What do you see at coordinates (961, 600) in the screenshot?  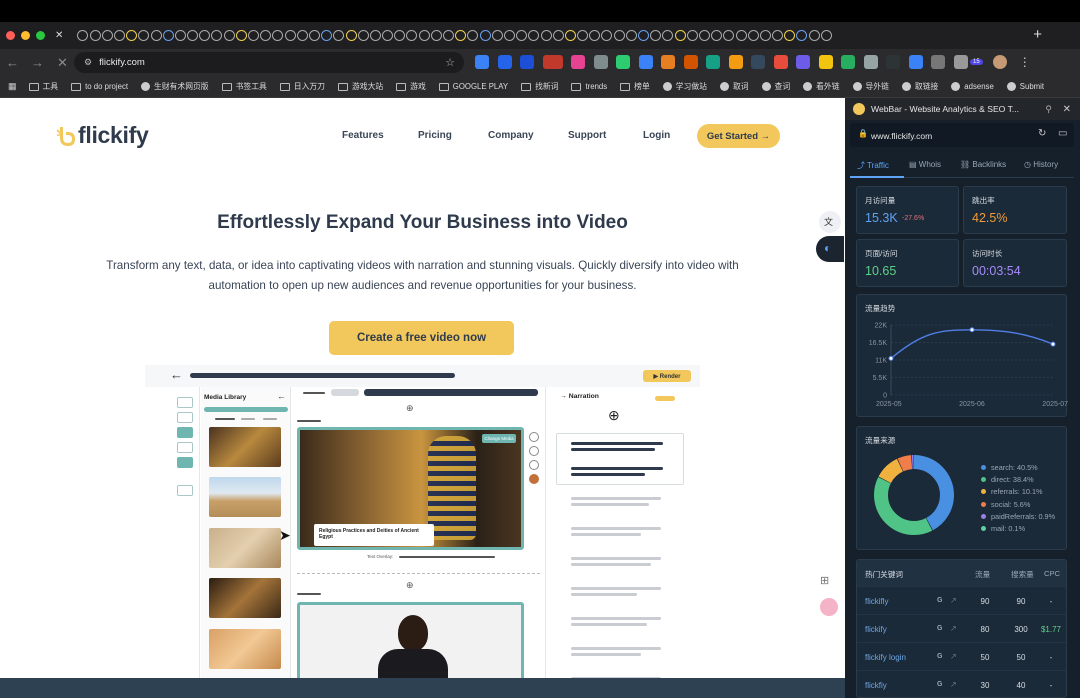 I see `keyword-row: flickifly G ↗ 90 90 -` at bounding box center [961, 600].